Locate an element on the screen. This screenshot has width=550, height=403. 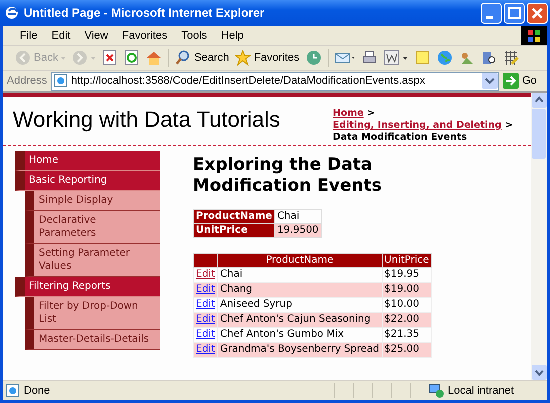
sticky-note-icon is located at coordinates (422, 58).